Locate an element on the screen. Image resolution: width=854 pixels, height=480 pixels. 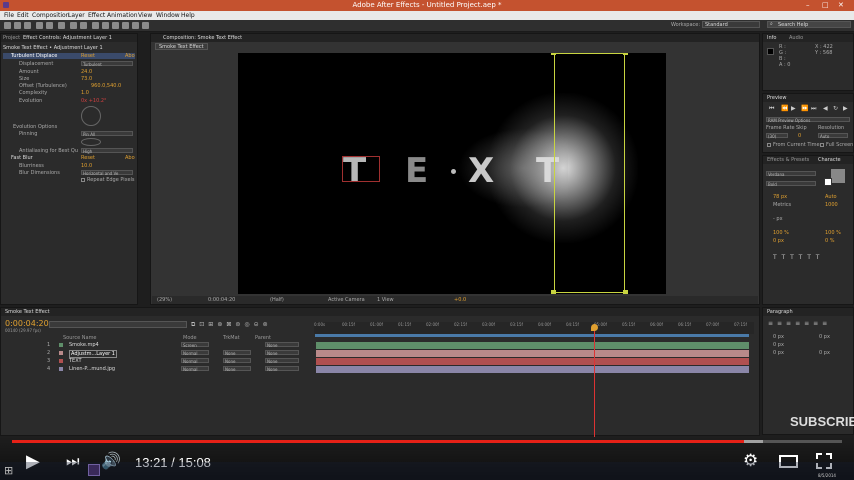
space-before-value: 0 px is located at coordinates (778, 353).